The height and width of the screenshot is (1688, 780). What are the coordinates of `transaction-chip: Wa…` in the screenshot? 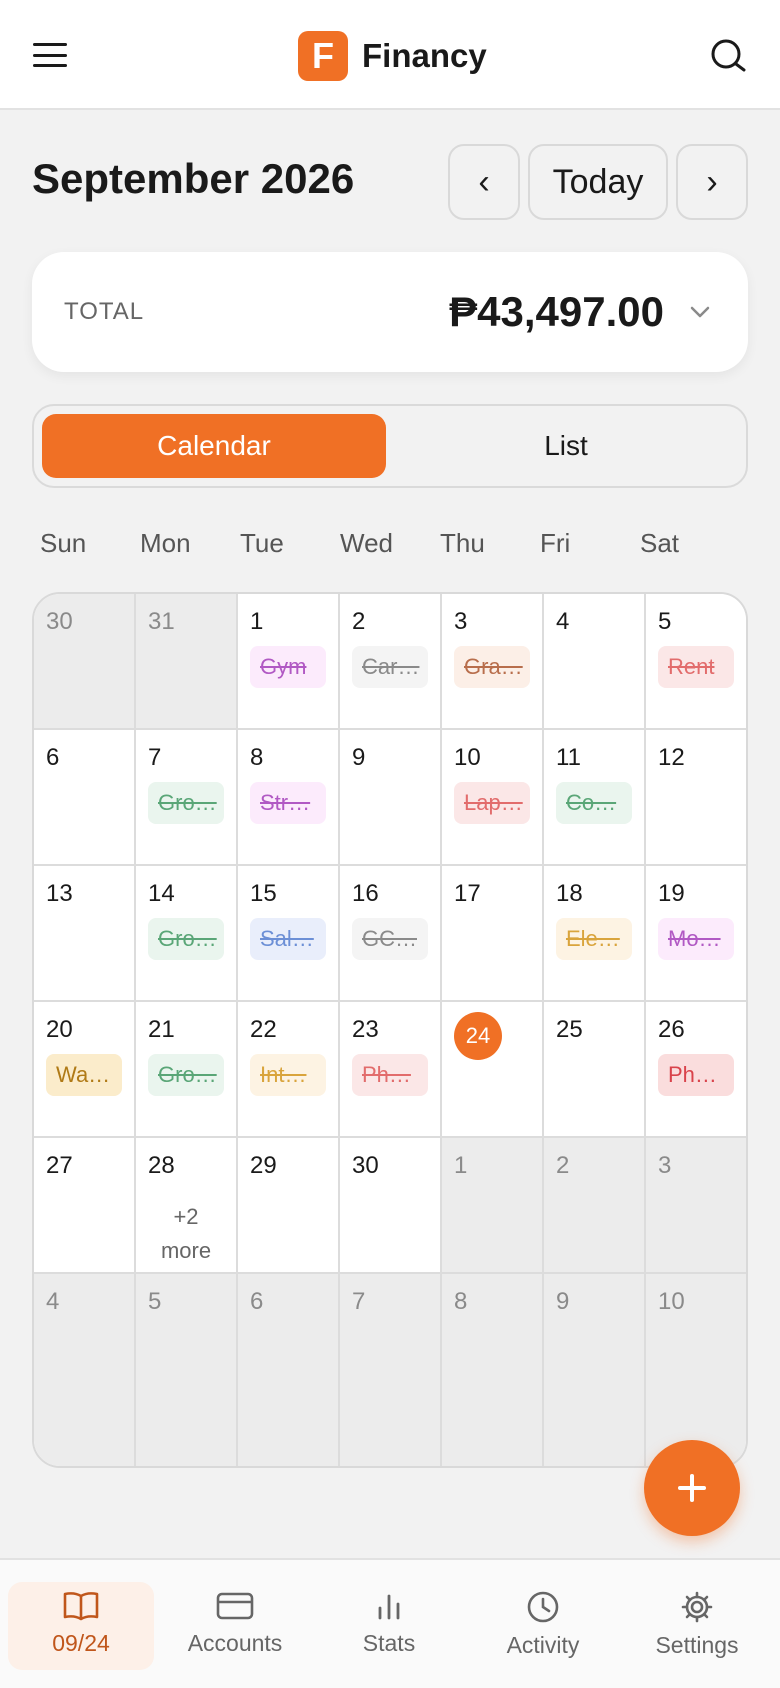 It's located at (84, 1075).